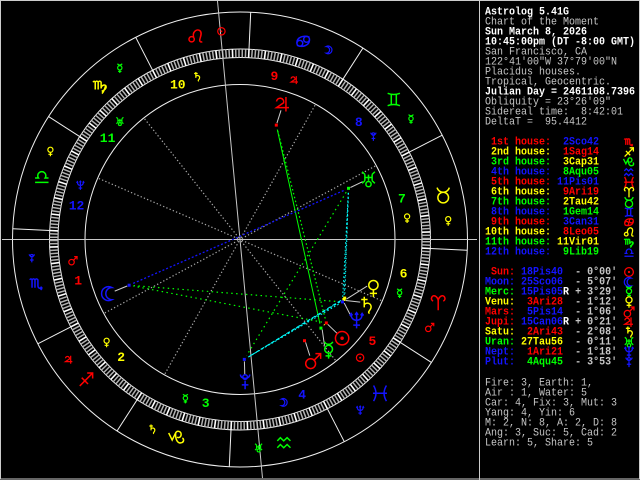 This screenshot has width=640, height=480. What do you see at coordinates (78, 281) in the screenshot?
I see `svg-text: 1` at bounding box center [78, 281].